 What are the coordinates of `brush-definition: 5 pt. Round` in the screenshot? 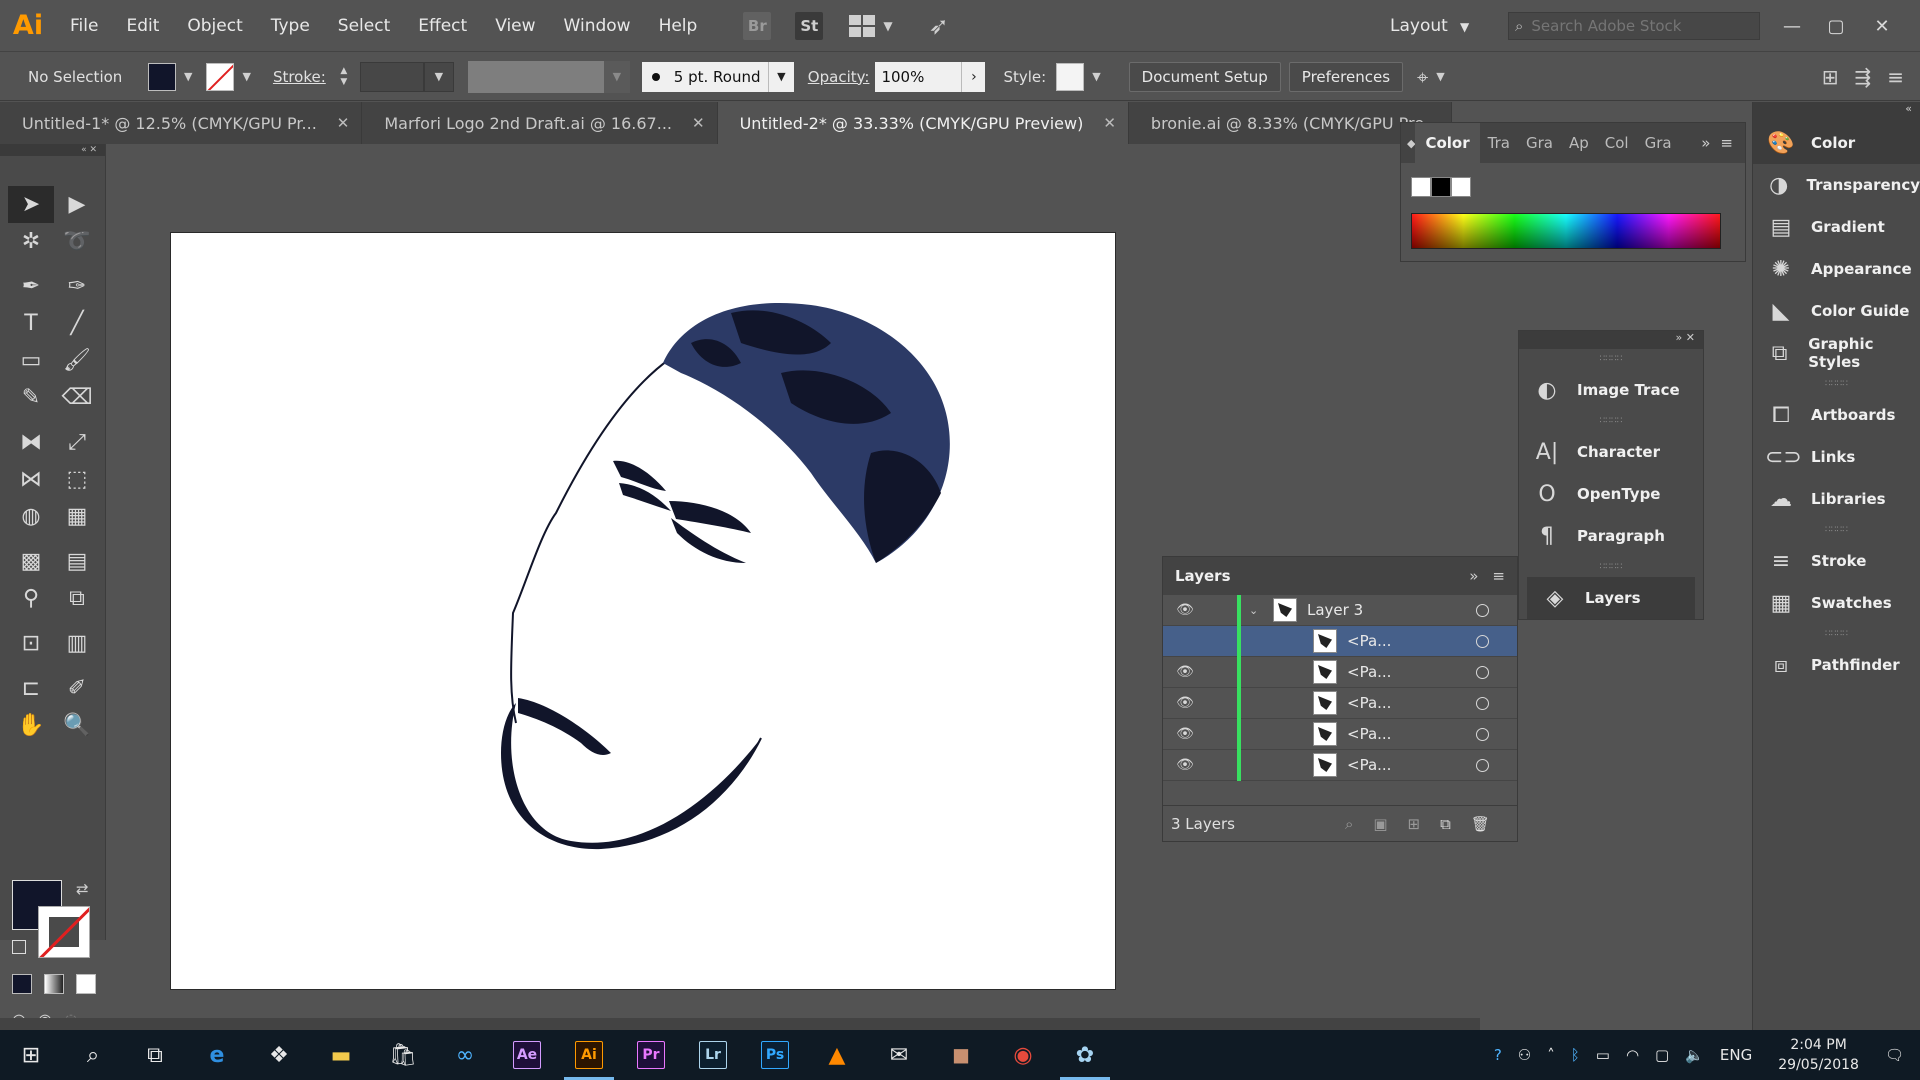 It's located at (704, 76).